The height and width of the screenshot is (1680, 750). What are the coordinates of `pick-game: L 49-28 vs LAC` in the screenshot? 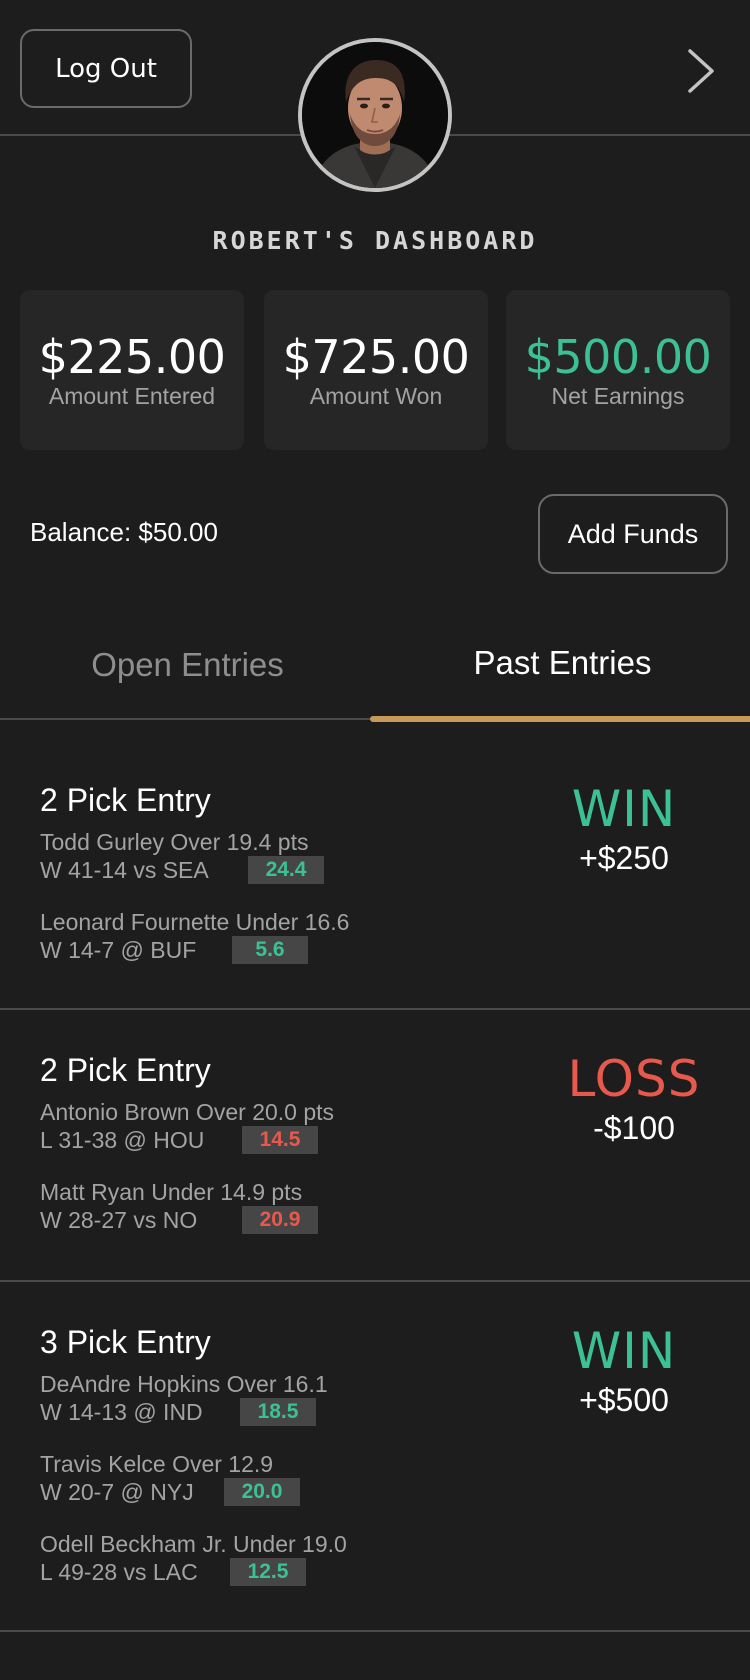 It's located at (119, 1572).